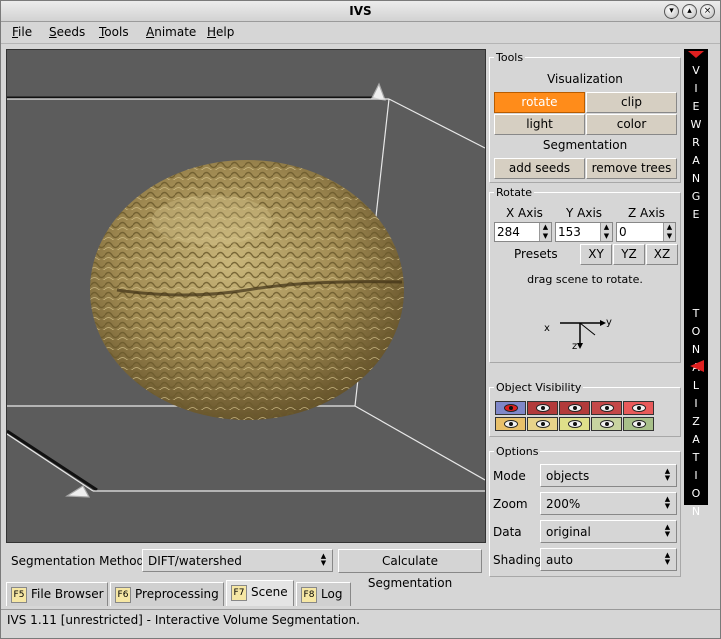 Image resolution: width=721 pixels, height=639 pixels. I want to click on maximize-icon: ▴, so click(689, 11).